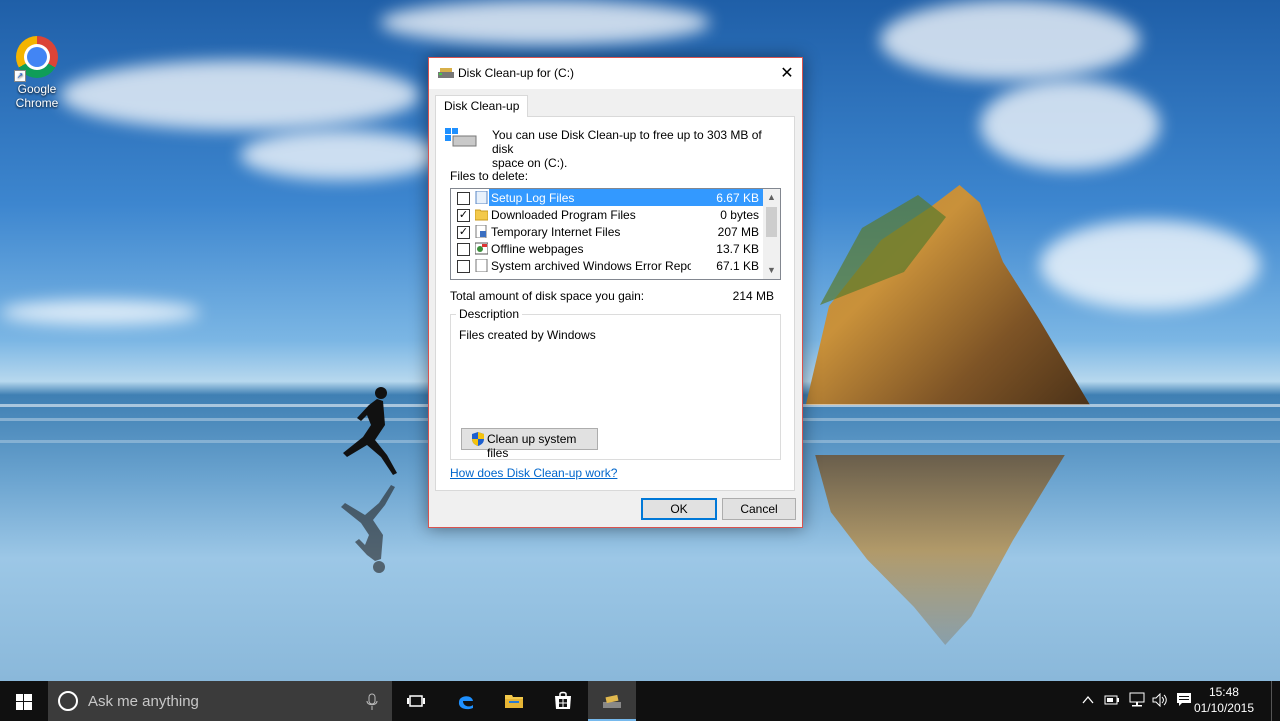 The width and height of the screenshot is (1280, 721). I want to click on scroll-up-icon: ▲, so click(771, 197).